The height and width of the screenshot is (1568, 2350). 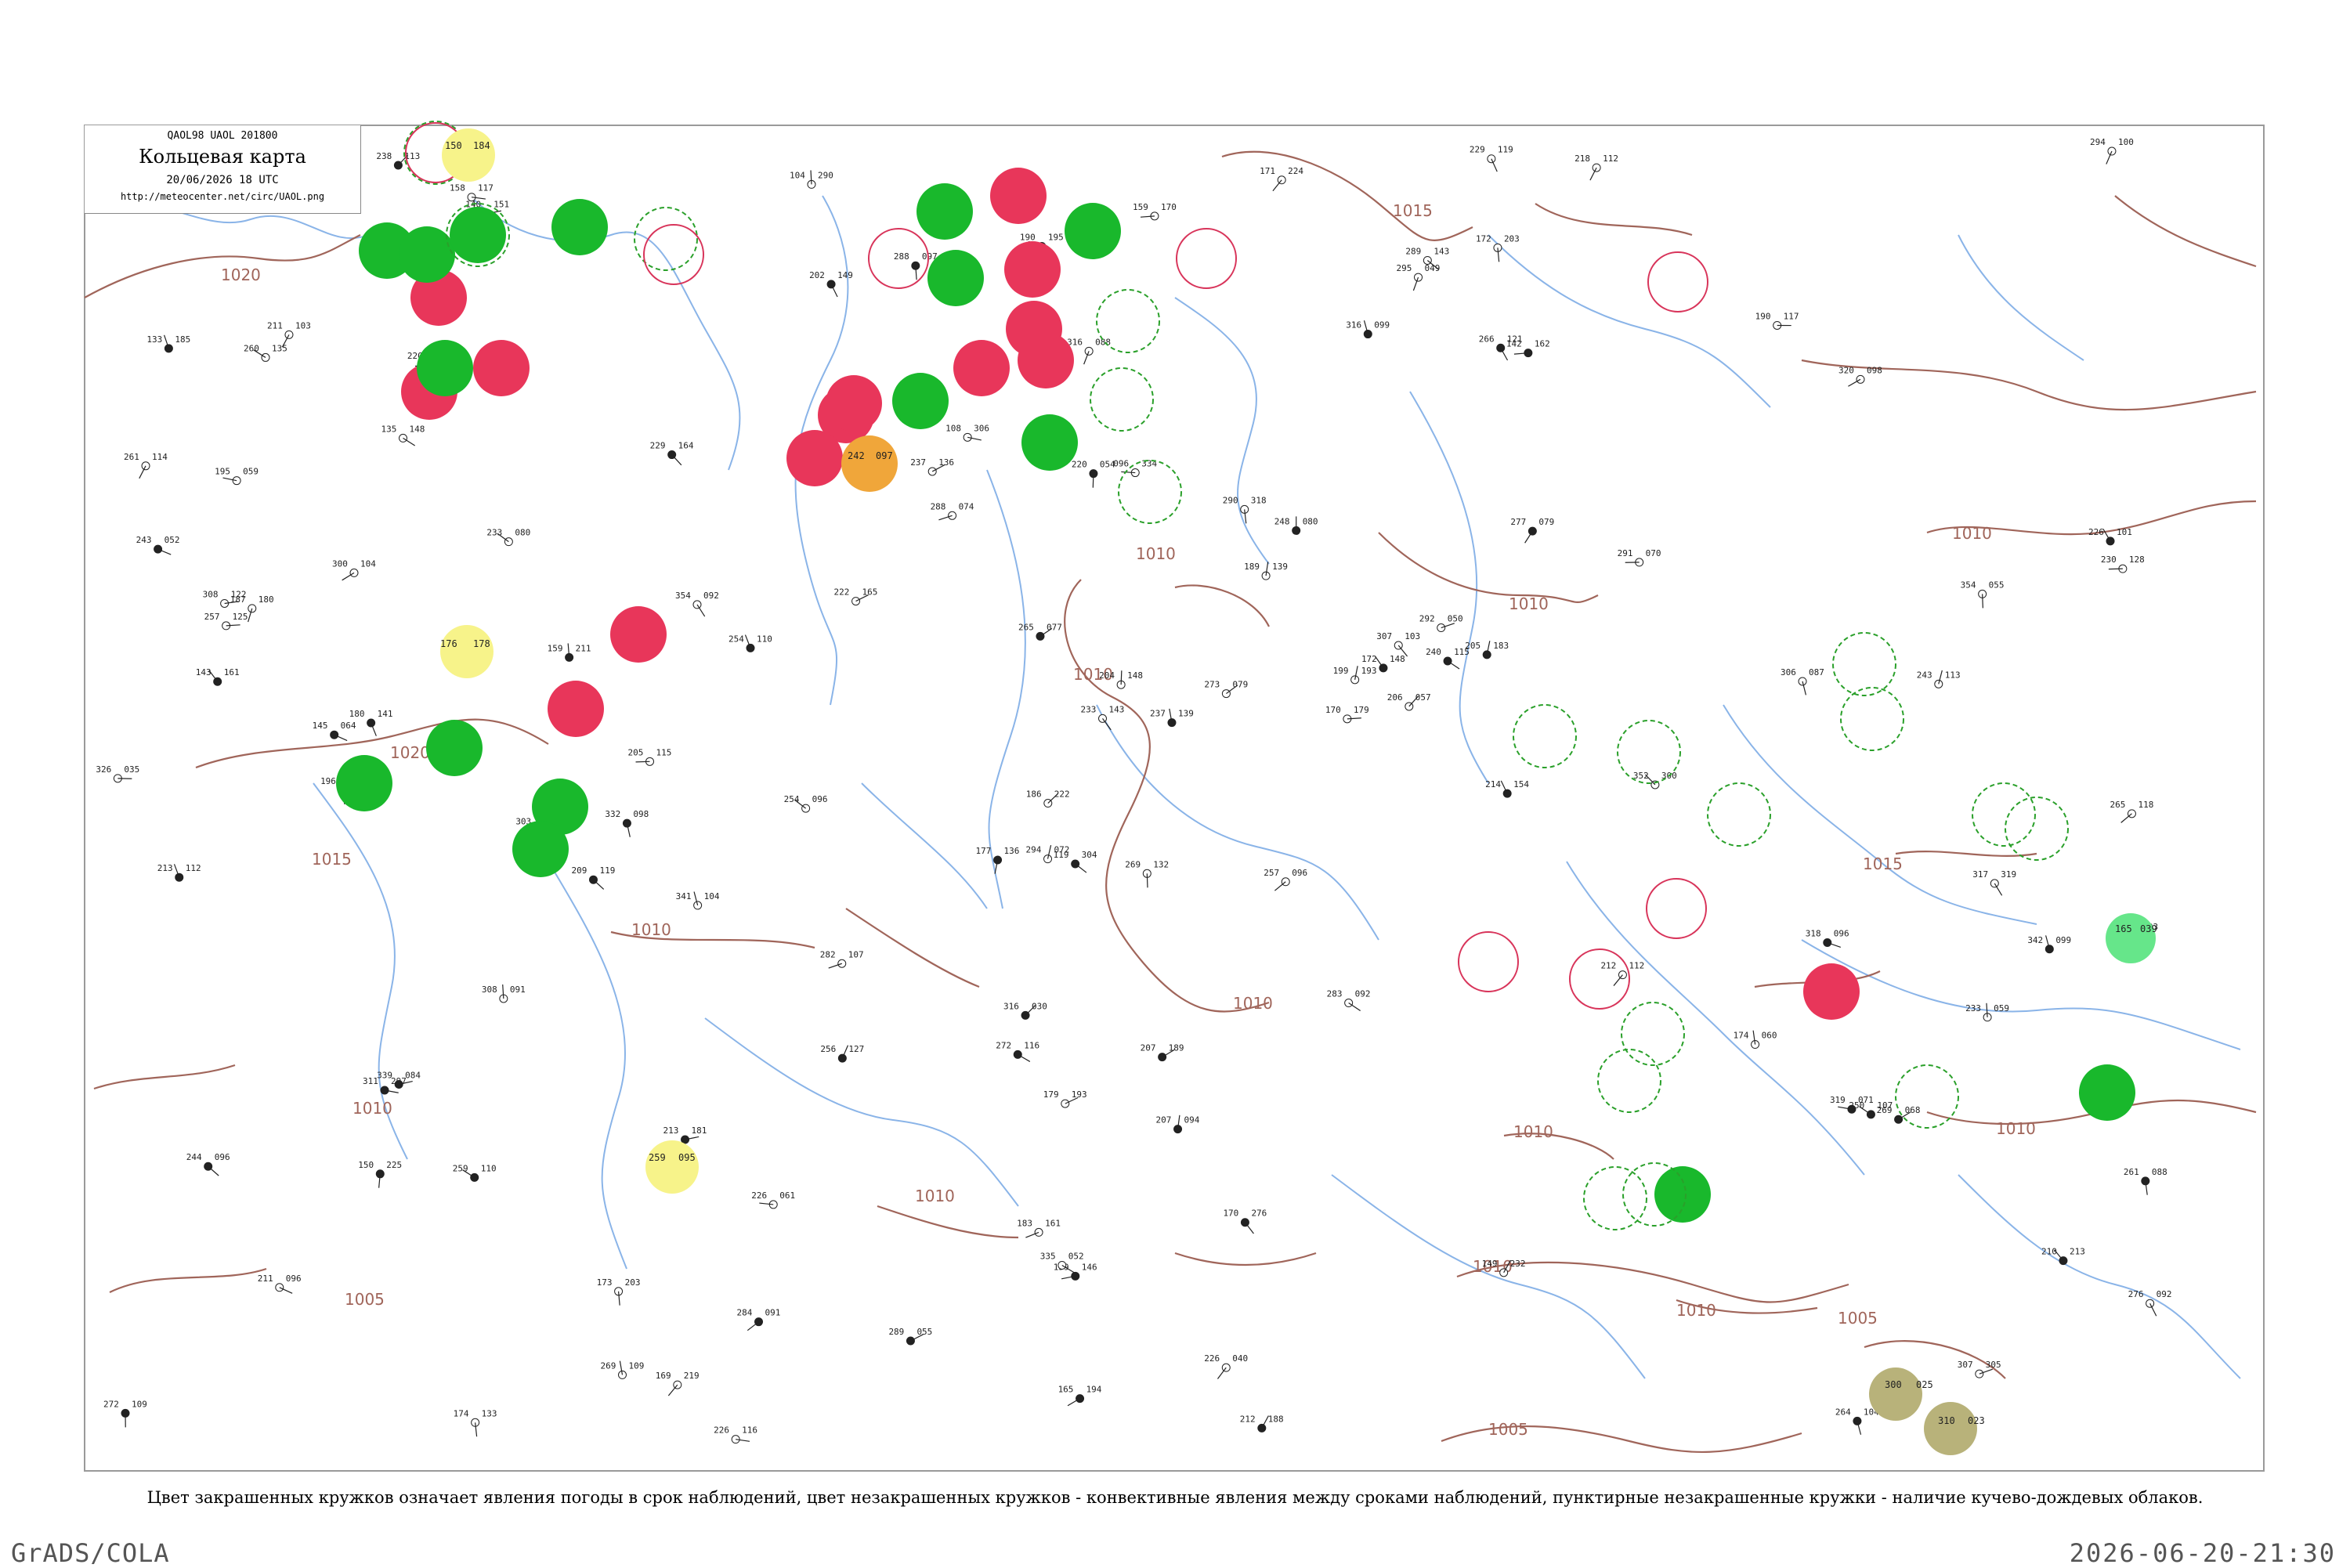 What do you see at coordinates (1427, 619) in the screenshot?
I see `station-temp: 292` at bounding box center [1427, 619].